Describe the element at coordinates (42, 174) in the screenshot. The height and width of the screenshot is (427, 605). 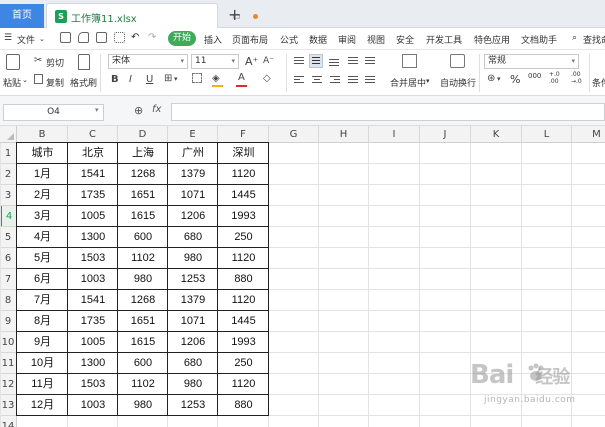
I see `table-cell: 1月` at that location.